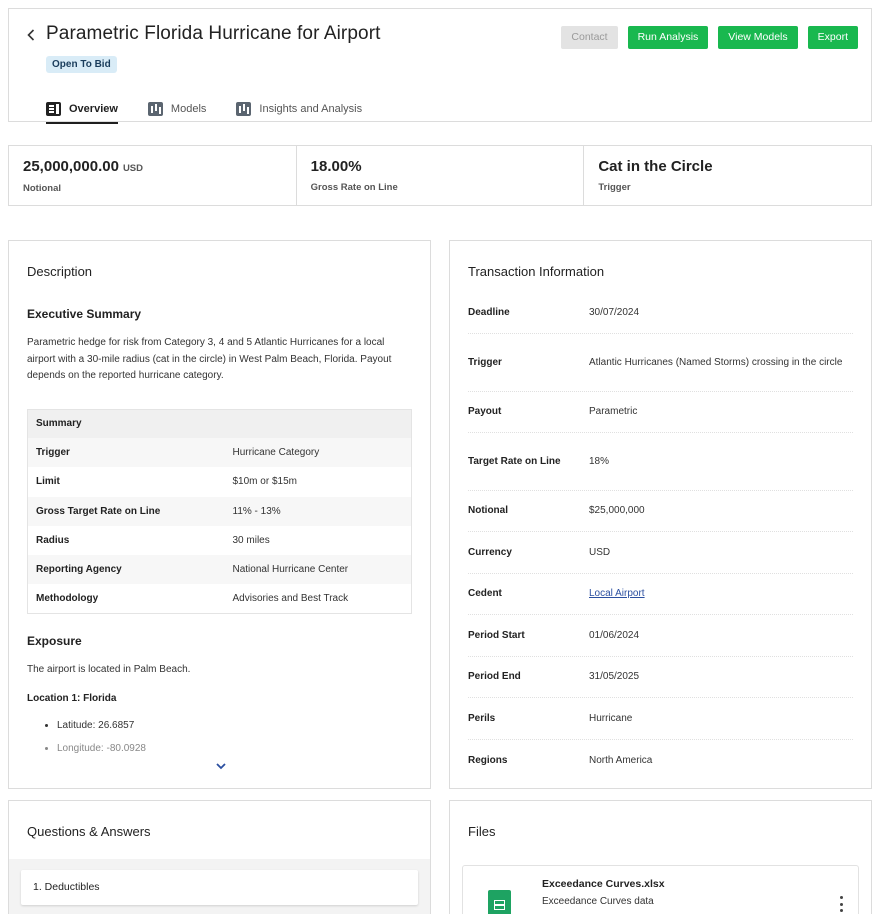 The height and width of the screenshot is (914, 883). Describe the element at coordinates (660, 553) in the screenshot. I see `table-row: Currency USD` at that location.